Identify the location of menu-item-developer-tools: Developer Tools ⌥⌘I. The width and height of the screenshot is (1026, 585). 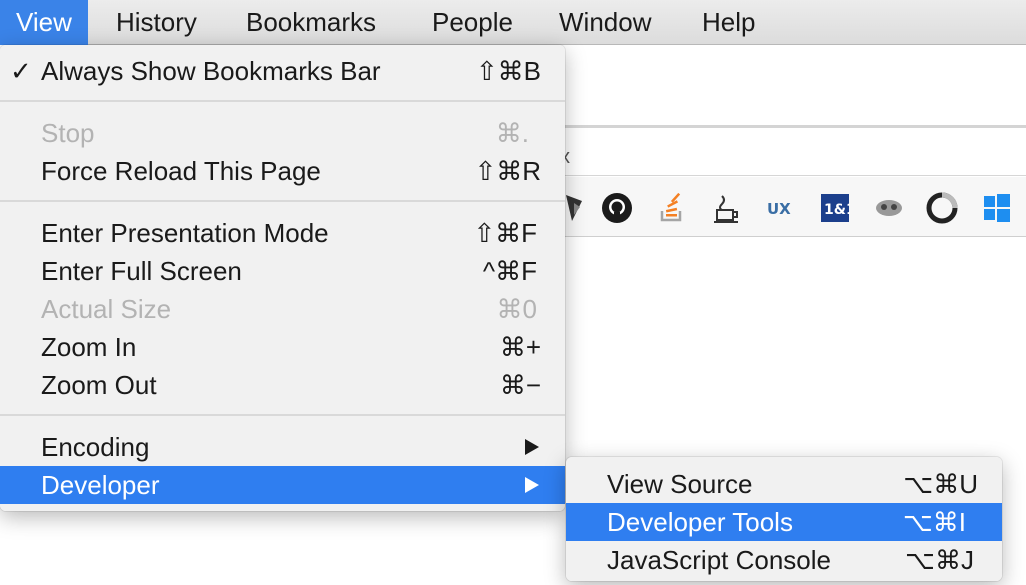
(784, 522).